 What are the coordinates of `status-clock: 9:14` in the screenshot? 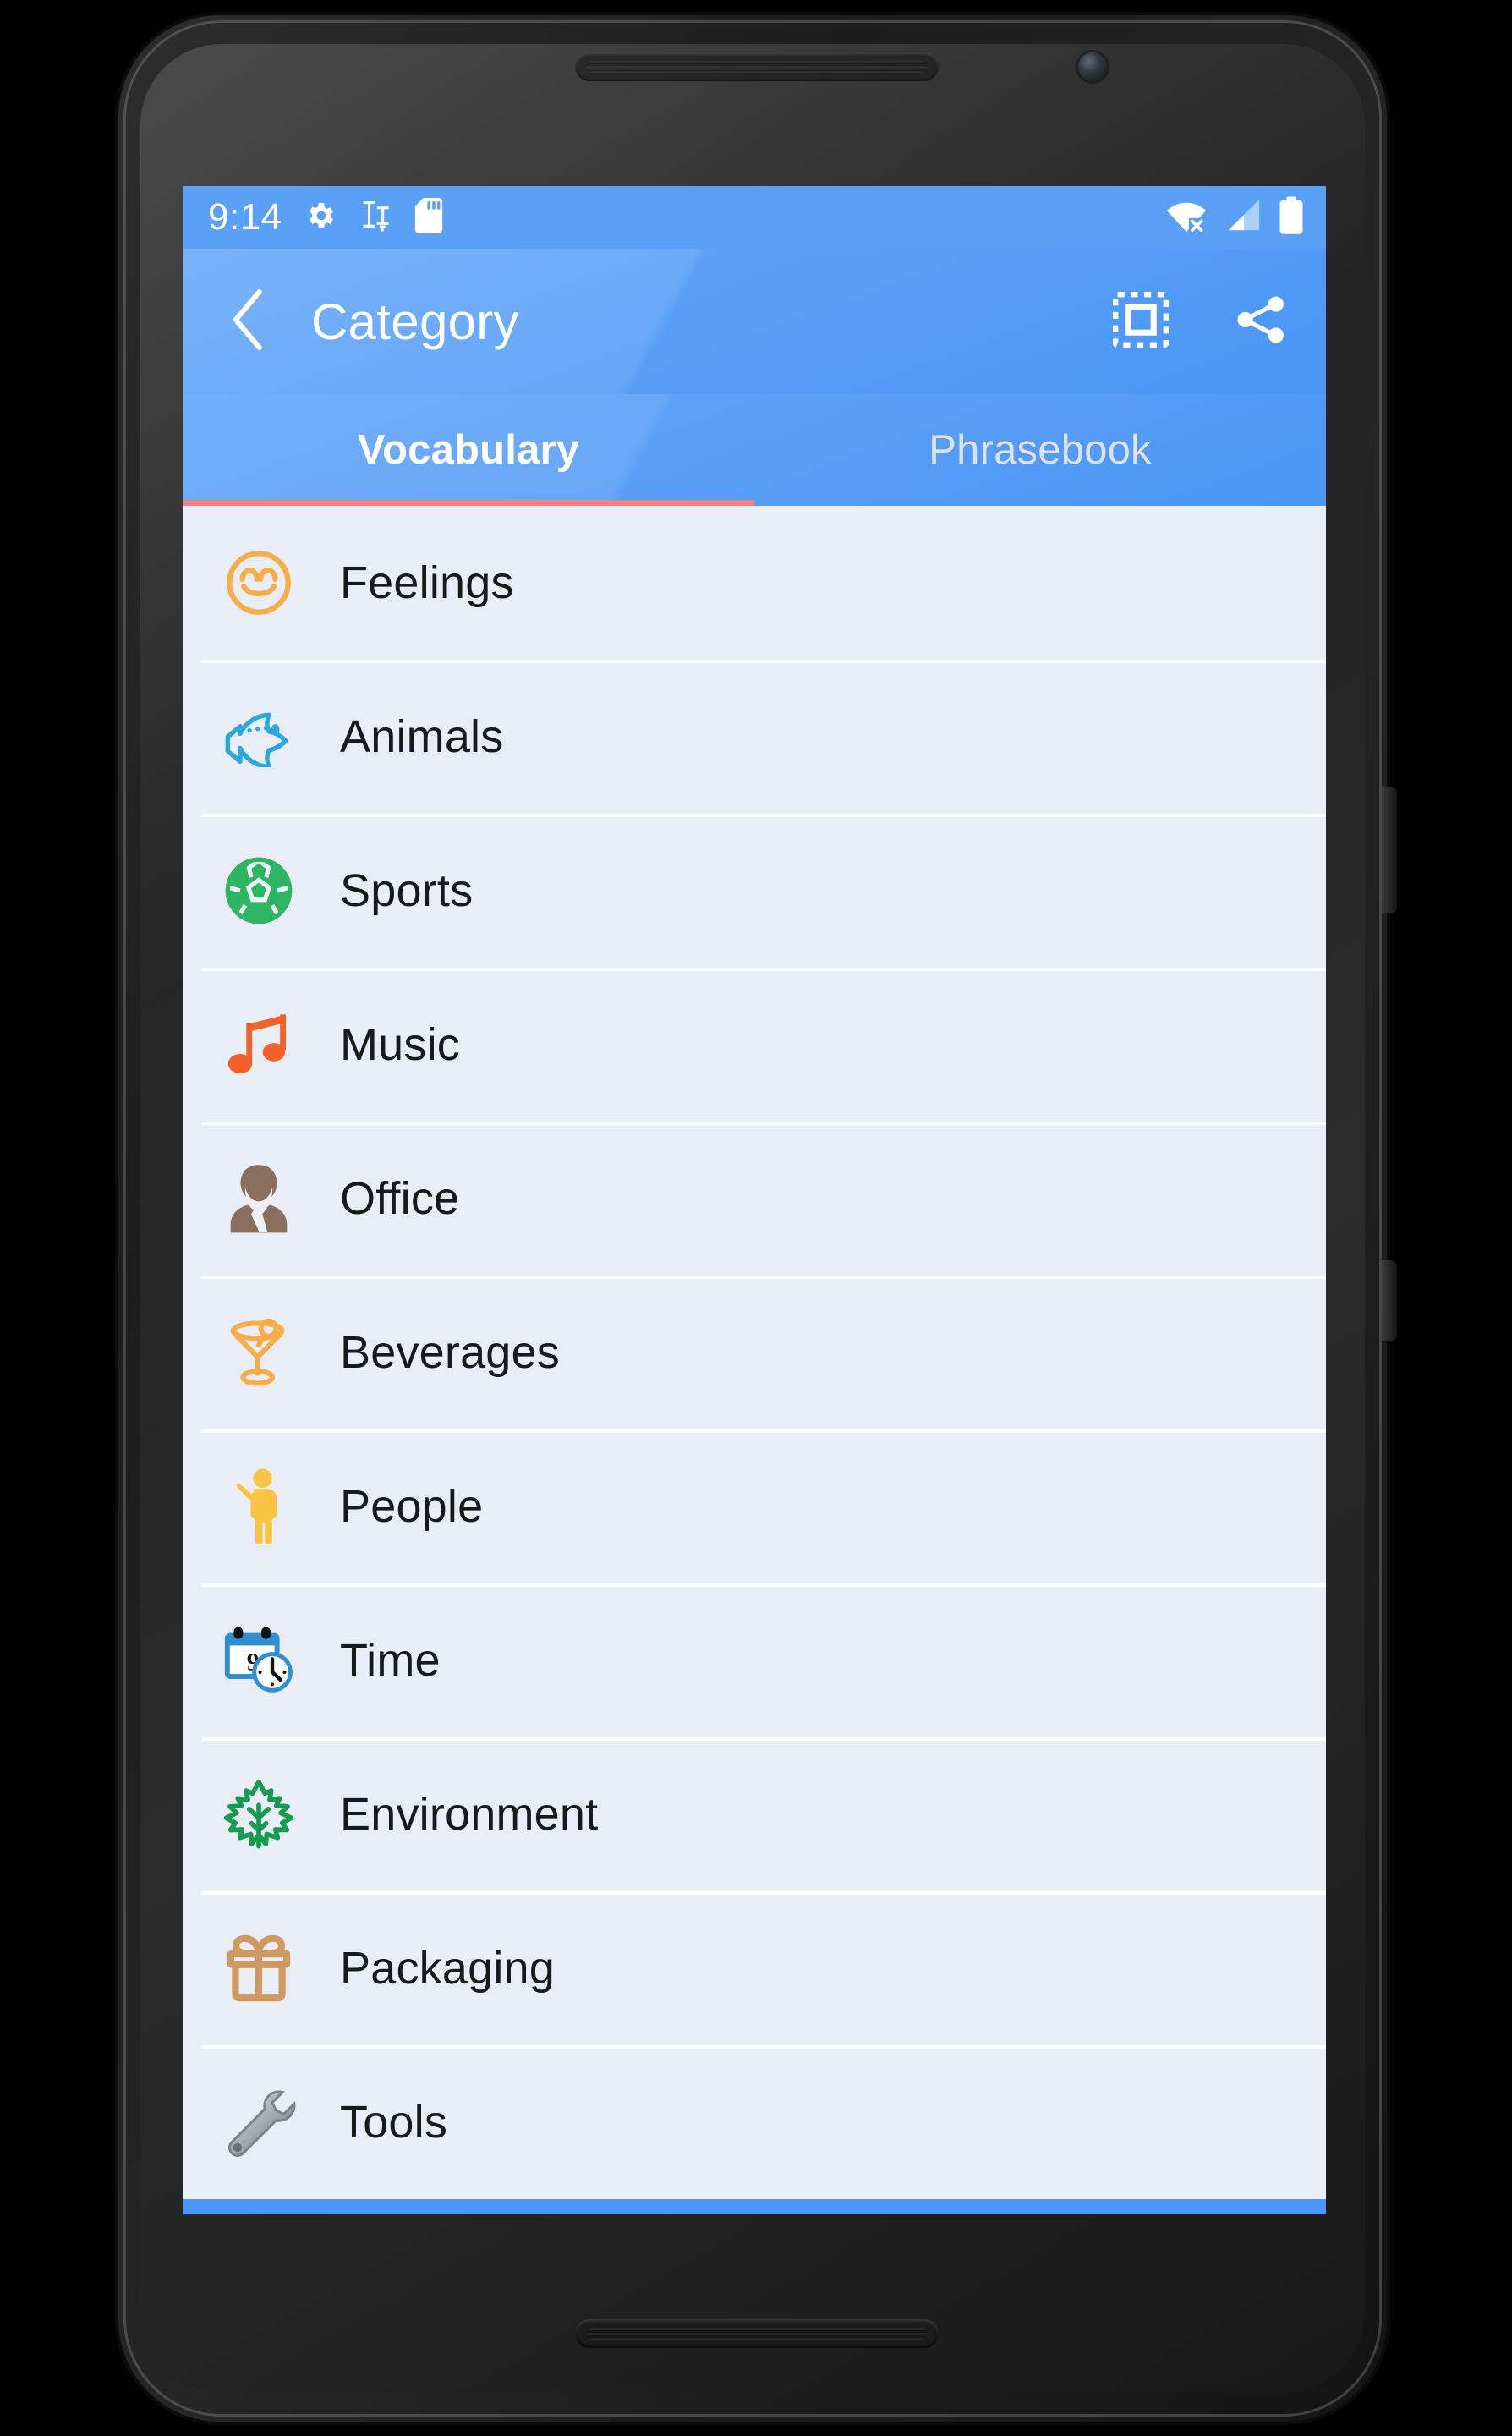 It's located at (245, 217).